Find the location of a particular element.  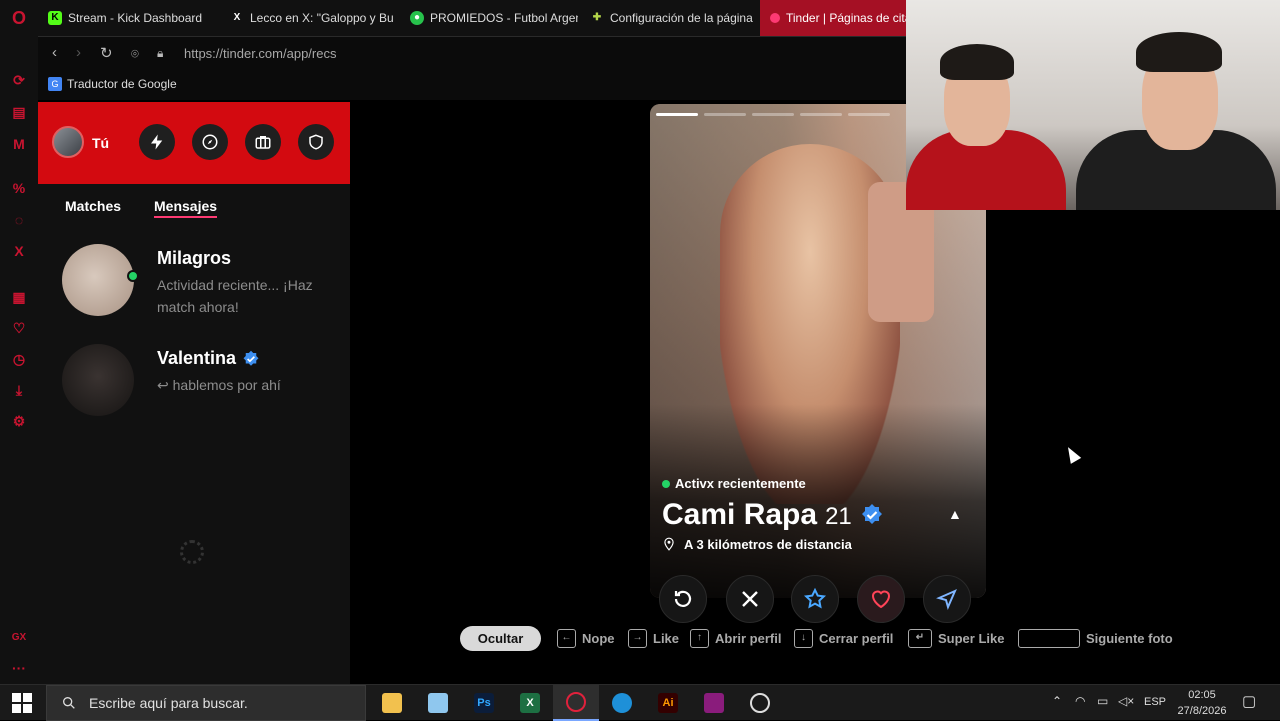

windows-start-icon is located at coordinates (22, 703).